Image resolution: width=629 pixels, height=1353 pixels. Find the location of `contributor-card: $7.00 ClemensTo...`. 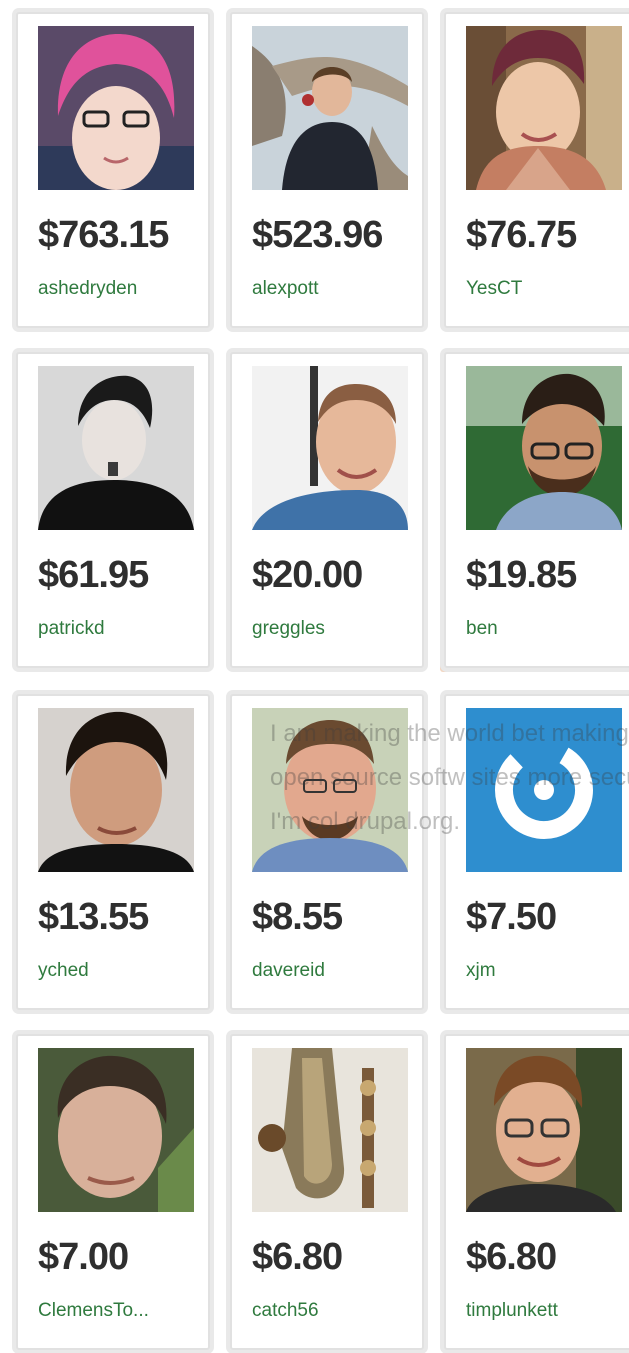

contributor-card: $7.00 ClemensTo... is located at coordinates (113, 1192).